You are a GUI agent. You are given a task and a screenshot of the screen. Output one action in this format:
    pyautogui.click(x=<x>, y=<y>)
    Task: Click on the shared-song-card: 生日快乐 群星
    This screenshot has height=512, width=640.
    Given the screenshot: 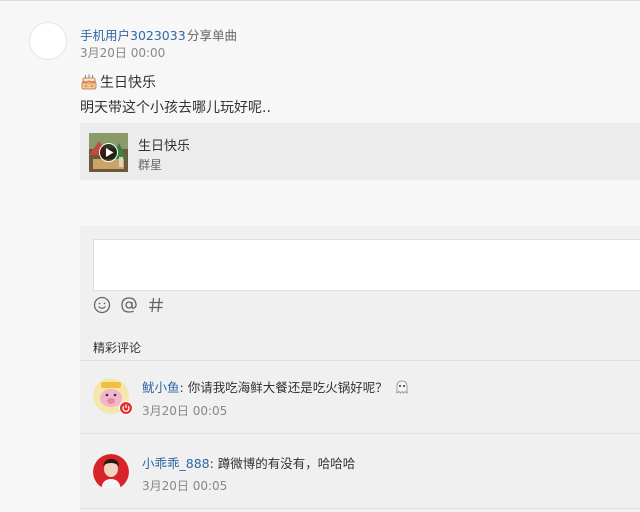 What is the action you would take?
    pyautogui.click(x=360, y=151)
    